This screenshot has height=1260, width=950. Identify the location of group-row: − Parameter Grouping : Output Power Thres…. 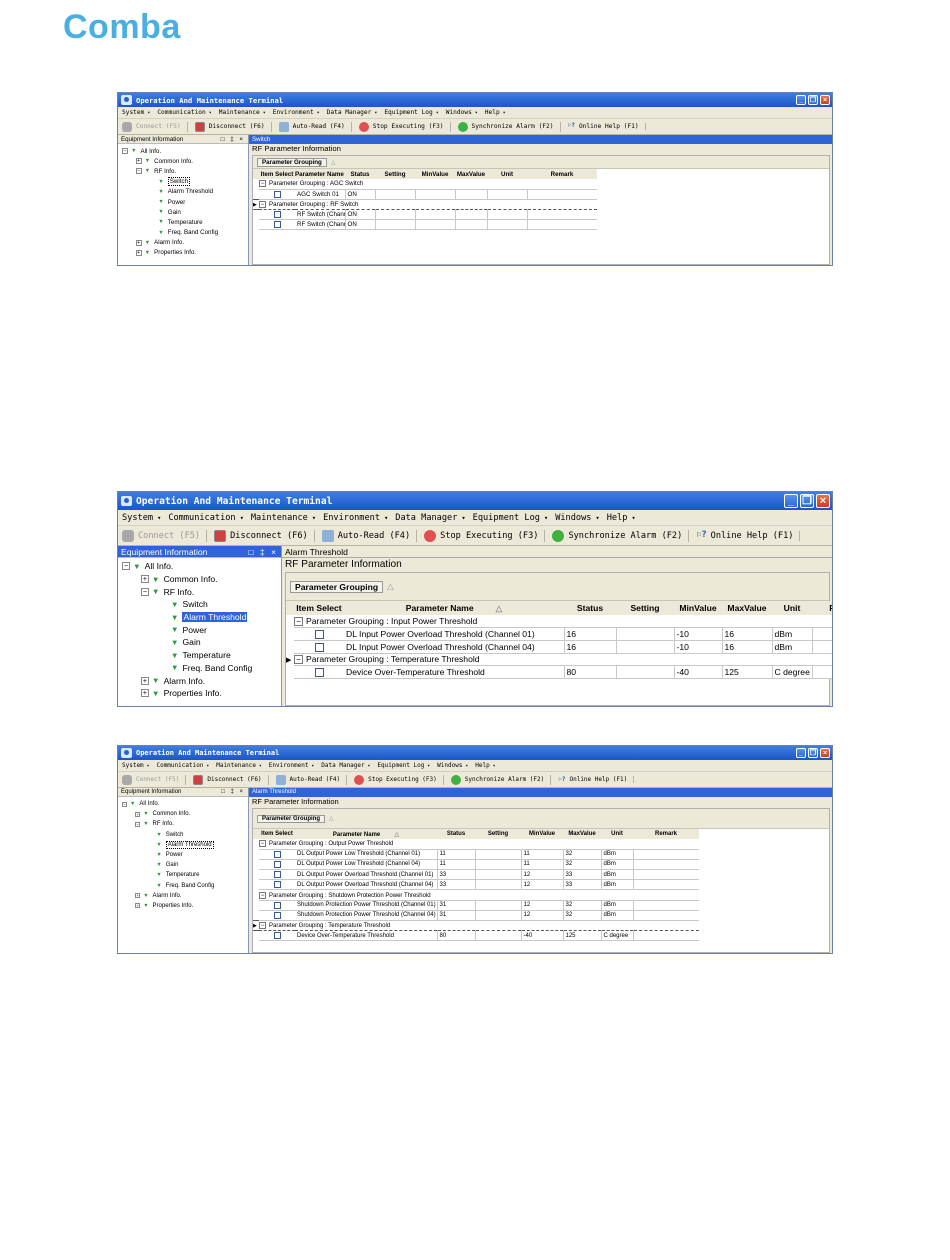
(476, 844).